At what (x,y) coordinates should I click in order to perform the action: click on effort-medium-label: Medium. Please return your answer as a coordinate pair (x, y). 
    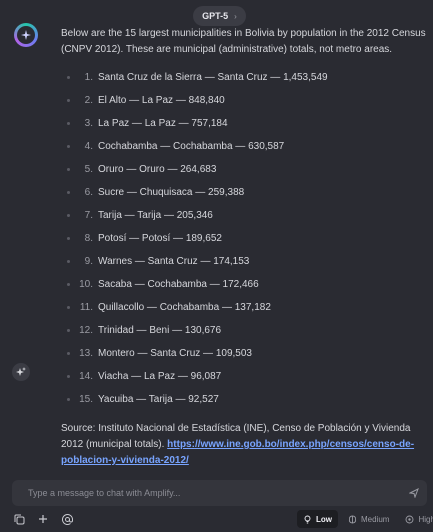
    Looking at the image, I should click on (375, 519).